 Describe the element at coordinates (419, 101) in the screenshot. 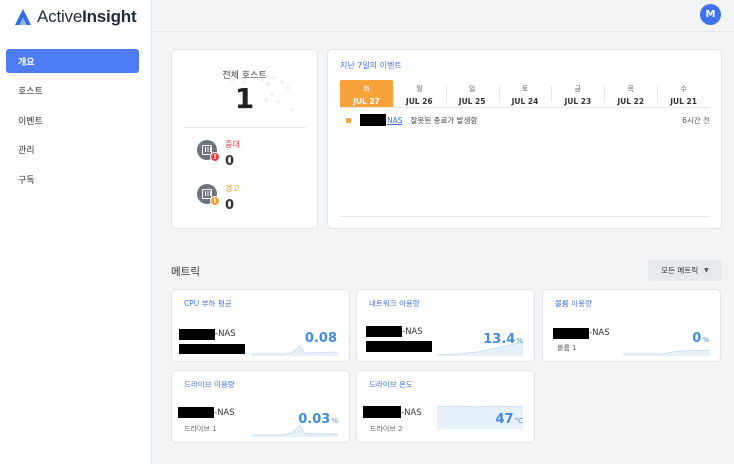

I see `day-date: JUL 26` at that location.